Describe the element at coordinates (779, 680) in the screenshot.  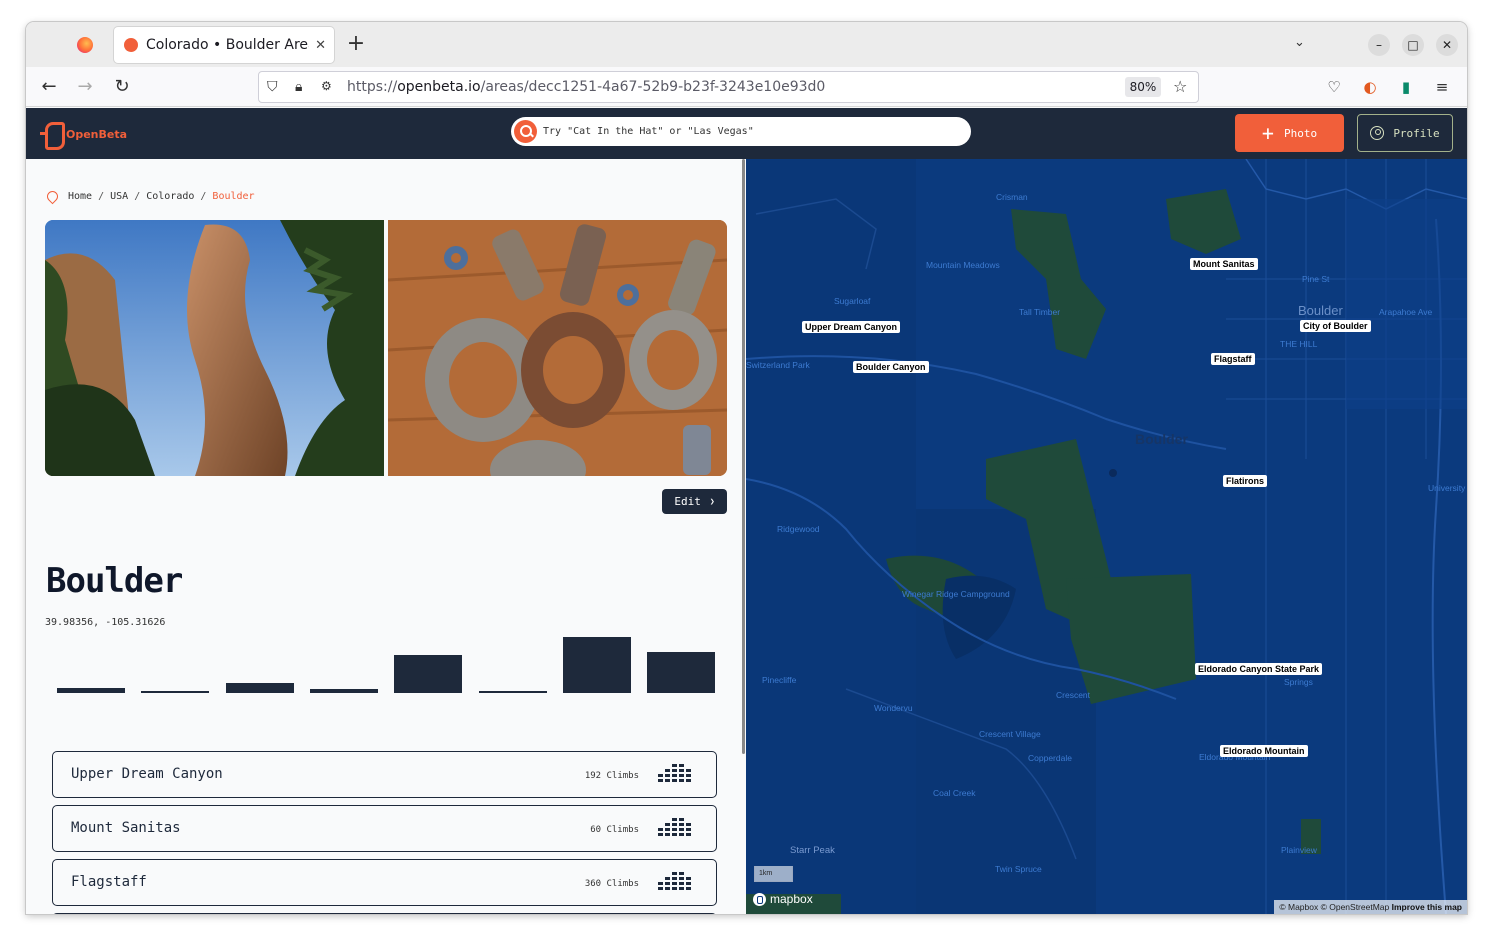
I see `map-place-pinecliffe: Pinecliffe` at that location.